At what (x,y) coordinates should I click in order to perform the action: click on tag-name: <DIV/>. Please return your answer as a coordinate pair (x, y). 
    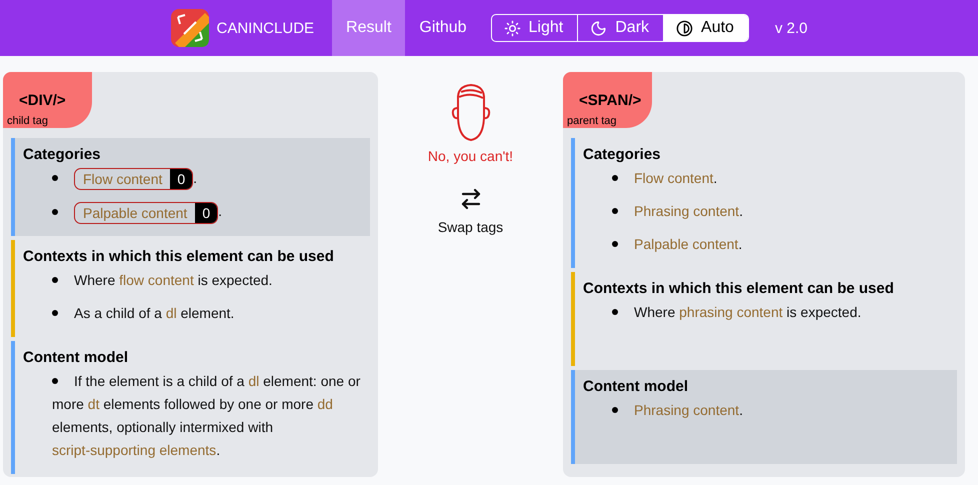
    Looking at the image, I should click on (42, 100).